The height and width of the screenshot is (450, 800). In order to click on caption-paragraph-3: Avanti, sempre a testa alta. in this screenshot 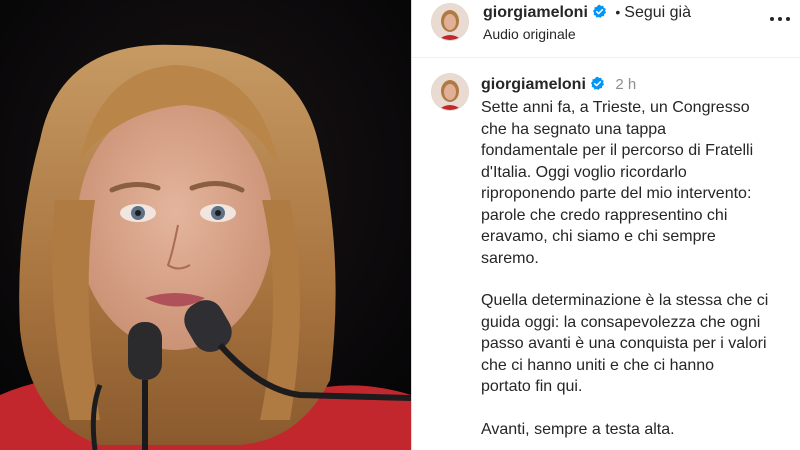, I will do `click(578, 429)`.